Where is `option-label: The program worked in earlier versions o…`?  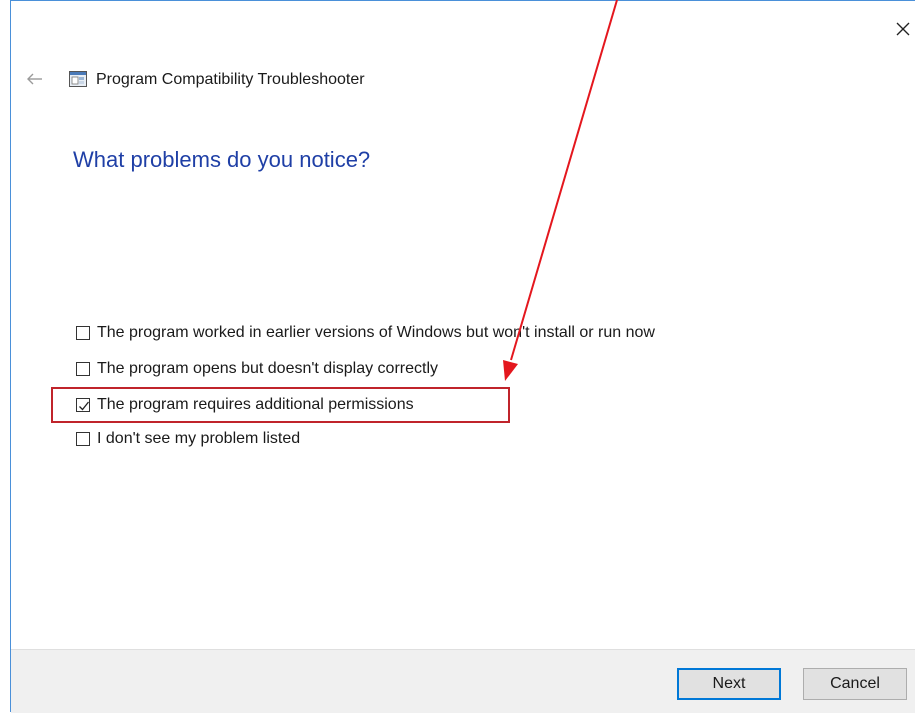 option-label: The program worked in earlier versions o… is located at coordinates (376, 332).